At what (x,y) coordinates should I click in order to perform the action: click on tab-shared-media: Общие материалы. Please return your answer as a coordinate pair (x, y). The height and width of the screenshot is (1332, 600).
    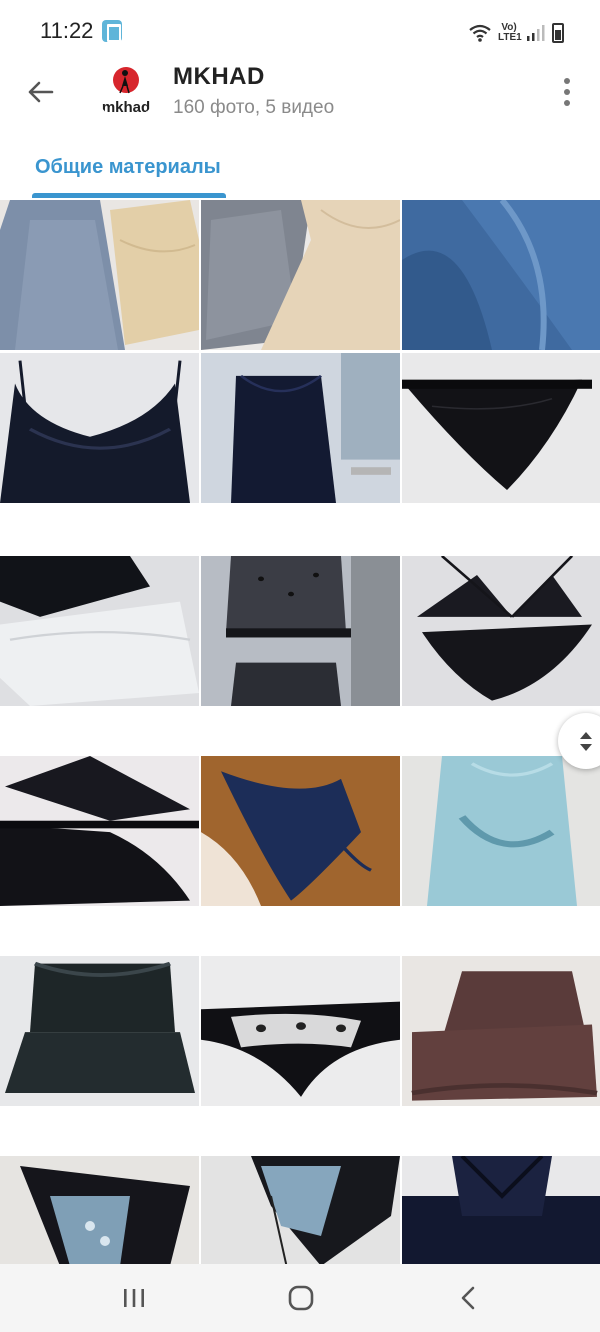
    Looking at the image, I should click on (128, 167).